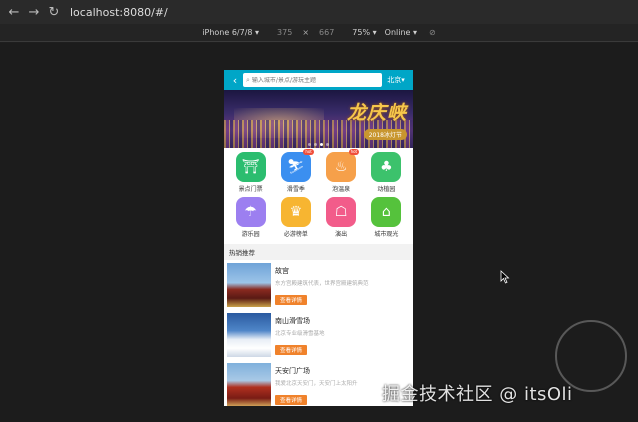 Image resolution: width=638 pixels, height=422 pixels. I want to click on reload-icon: ↻, so click(54, 12).